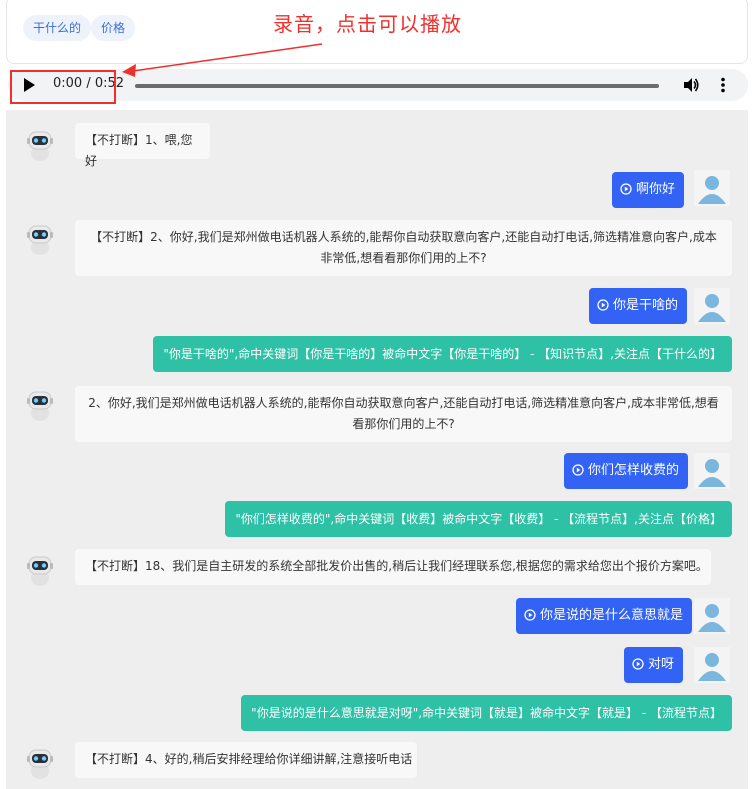 The height and width of the screenshot is (789, 754). What do you see at coordinates (656, 189) in the screenshot?
I see `user-message-text: 啊你好` at bounding box center [656, 189].